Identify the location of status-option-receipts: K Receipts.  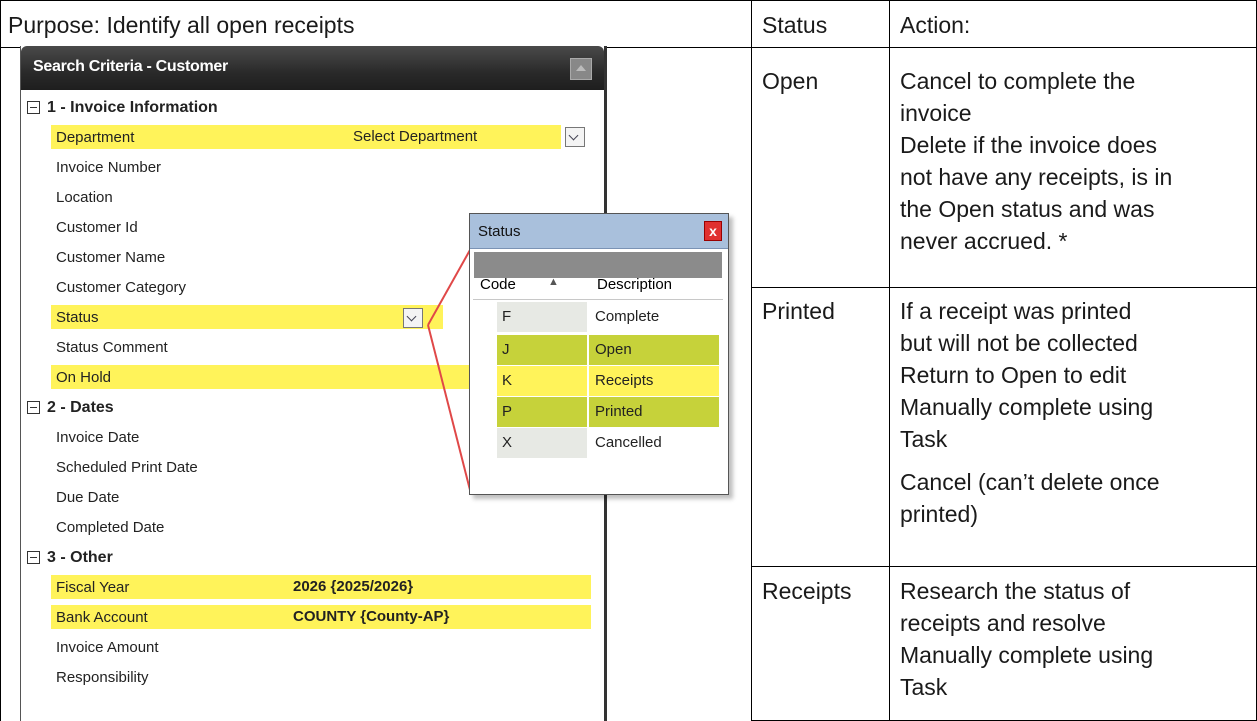
(608, 381).